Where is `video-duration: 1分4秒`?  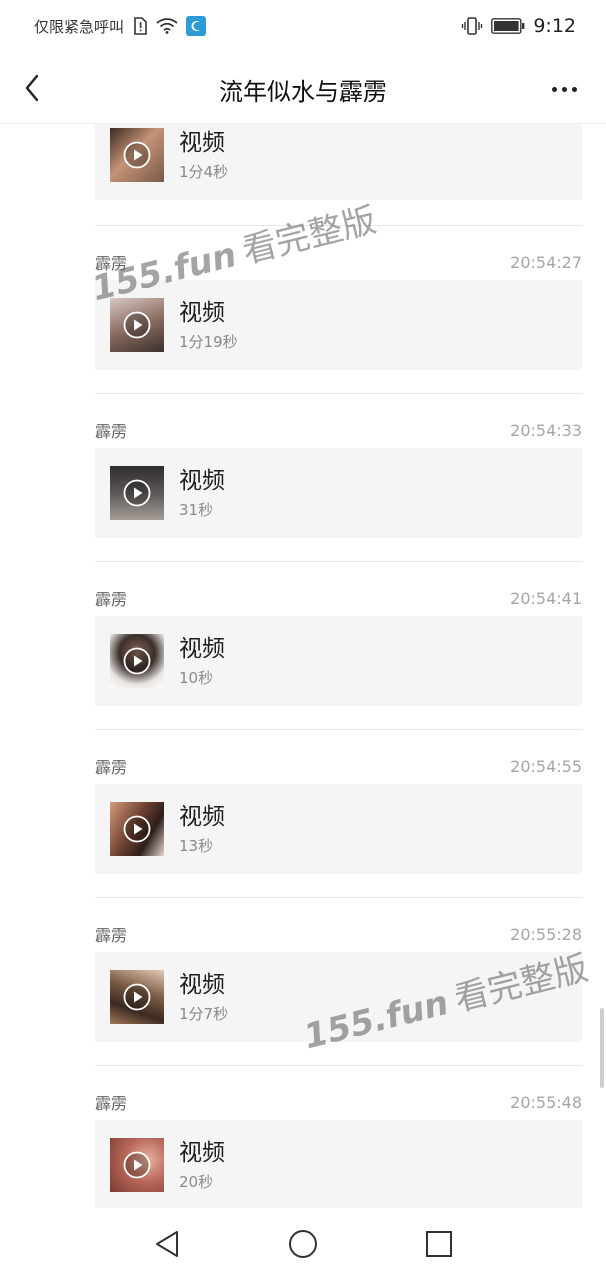
video-duration: 1分4秒 is located at coordinates (204, 171).